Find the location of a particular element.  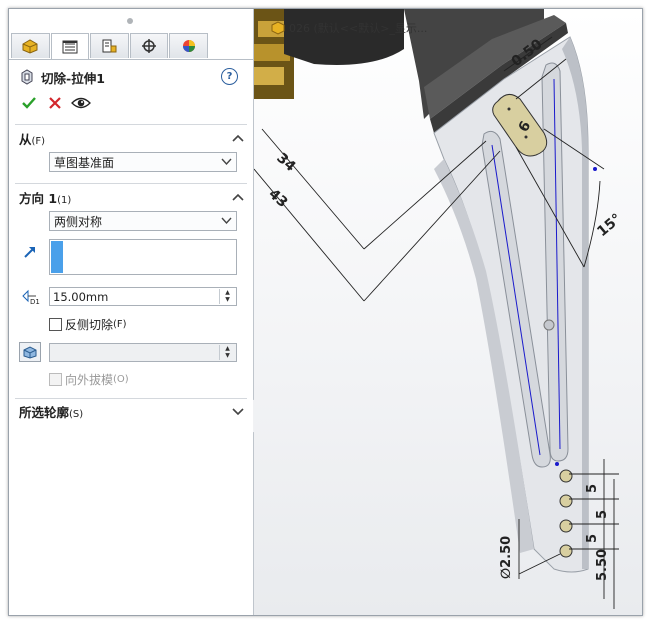

from-section-label: 从 is located at coordinates (25, 139).